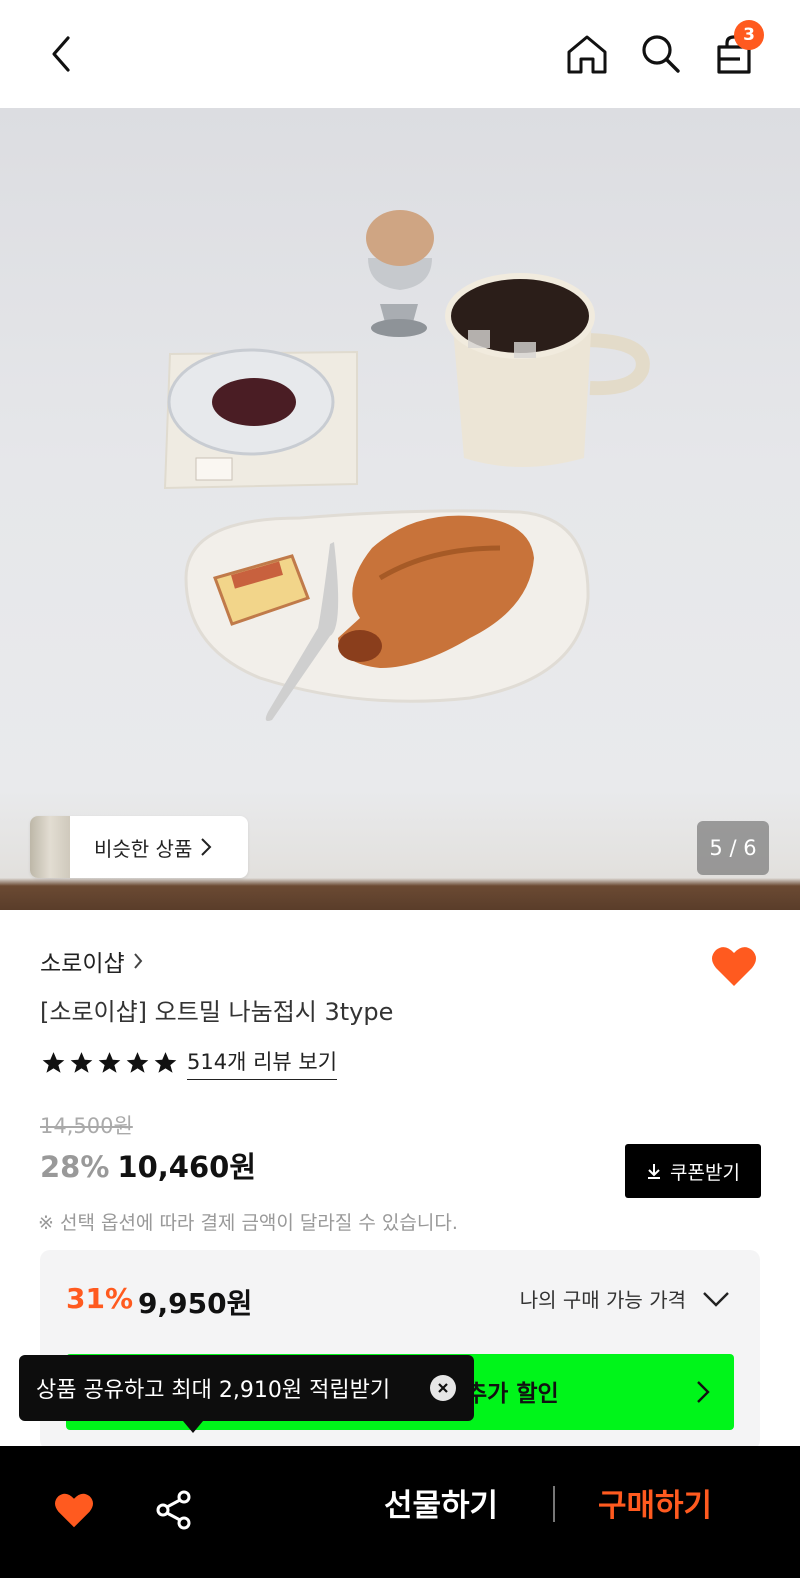 This screenshot has height=1578, width=800. What do you see at coordinates (705, 1172) in the screenshot?
I see `coupon-label: 쿠폰받기` at bounding box center [705, 1172].